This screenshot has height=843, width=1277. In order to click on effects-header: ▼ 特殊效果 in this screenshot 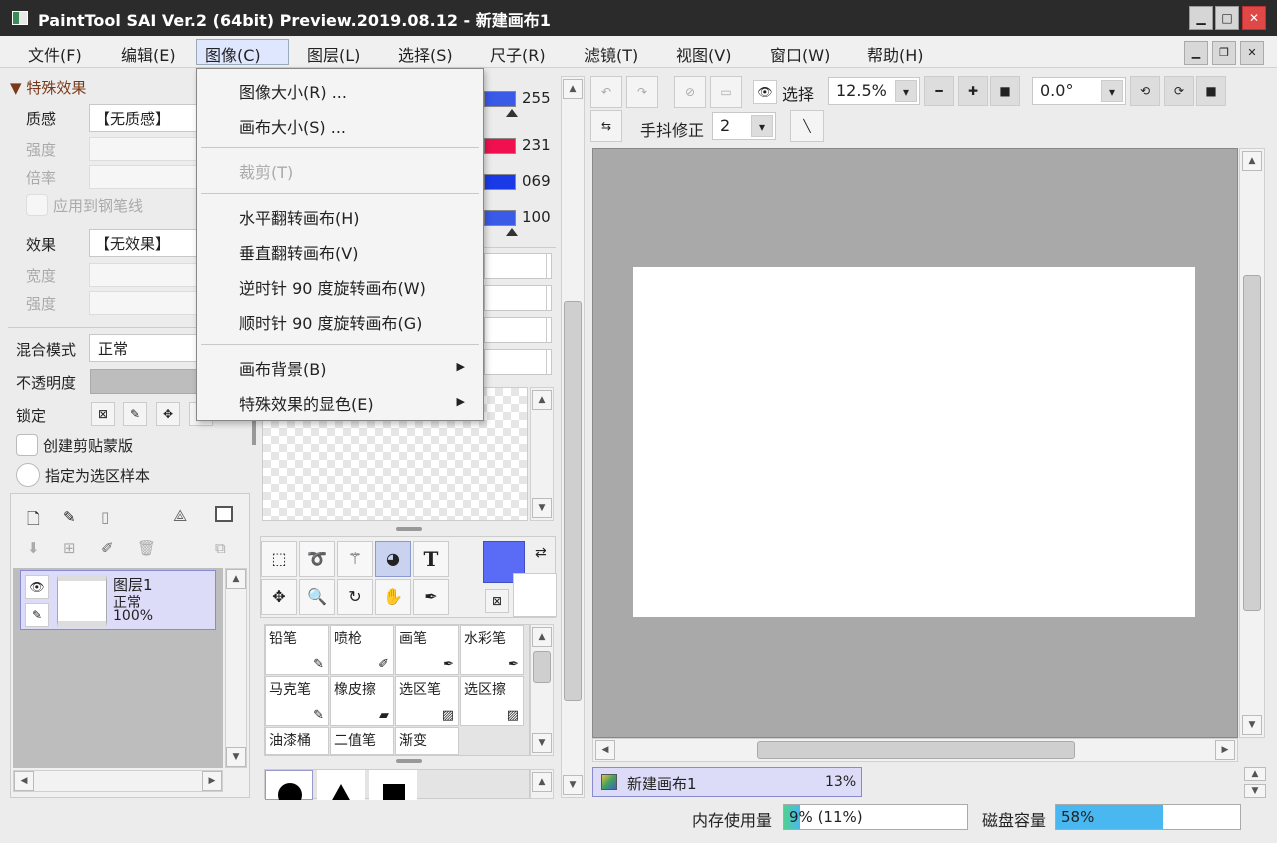, I will do `click(48, 87)`.